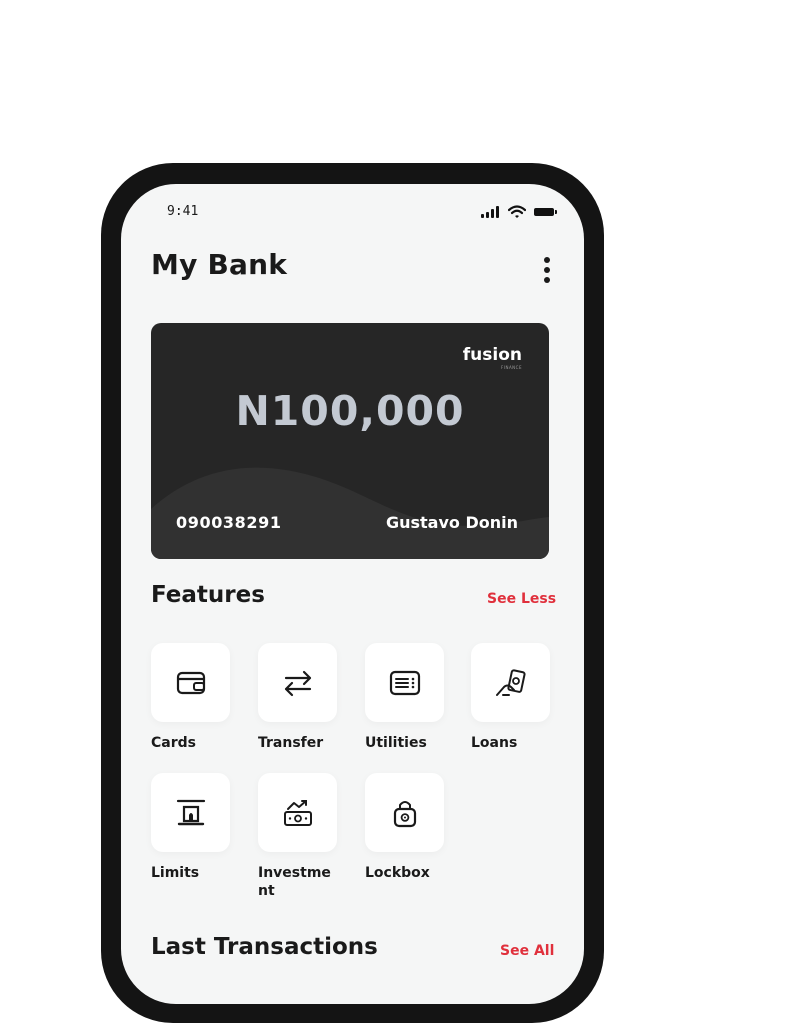  I want to click on page-title: My Bank, so click(219, 264).